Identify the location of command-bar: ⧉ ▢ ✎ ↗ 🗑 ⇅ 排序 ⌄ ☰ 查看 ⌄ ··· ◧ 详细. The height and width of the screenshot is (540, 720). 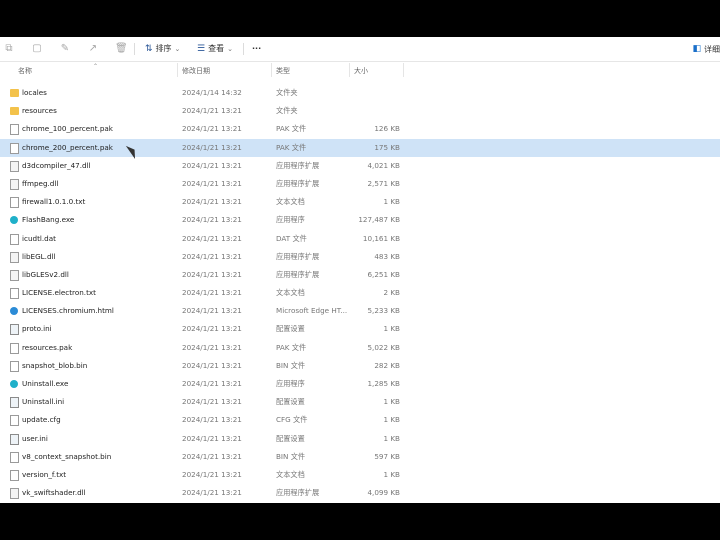
(360, 49).